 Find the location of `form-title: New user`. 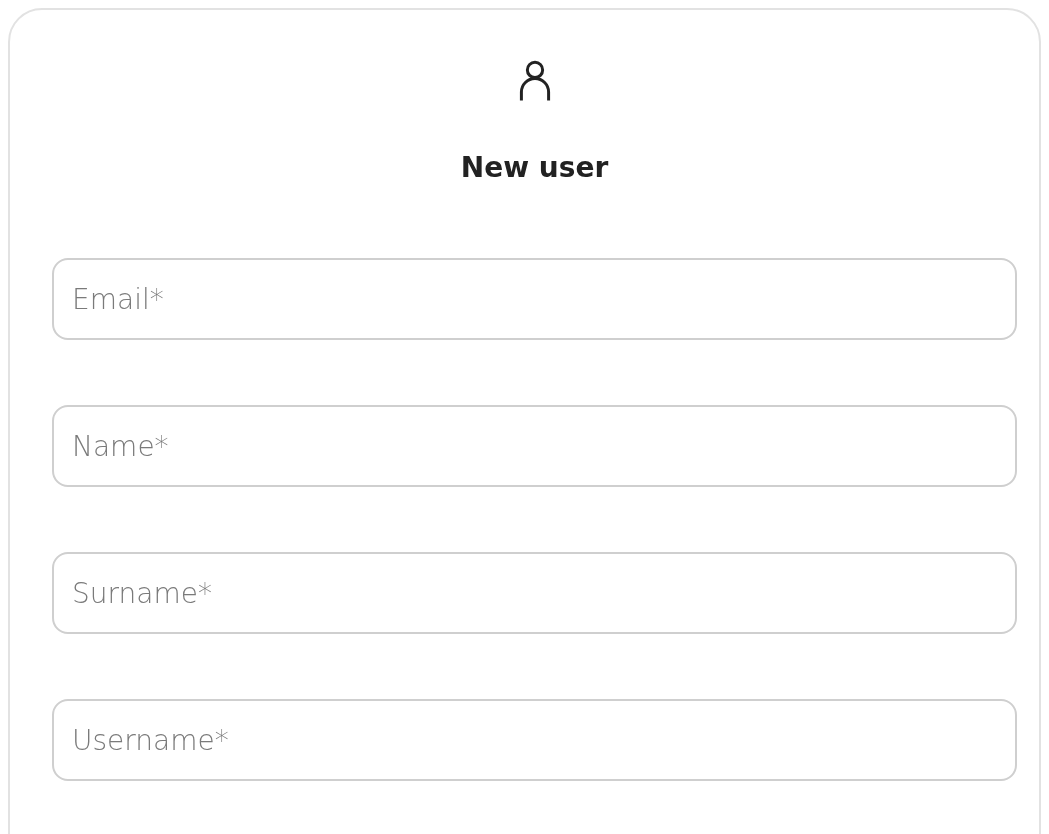

form-title: New user is located at coordinates (534, 168).